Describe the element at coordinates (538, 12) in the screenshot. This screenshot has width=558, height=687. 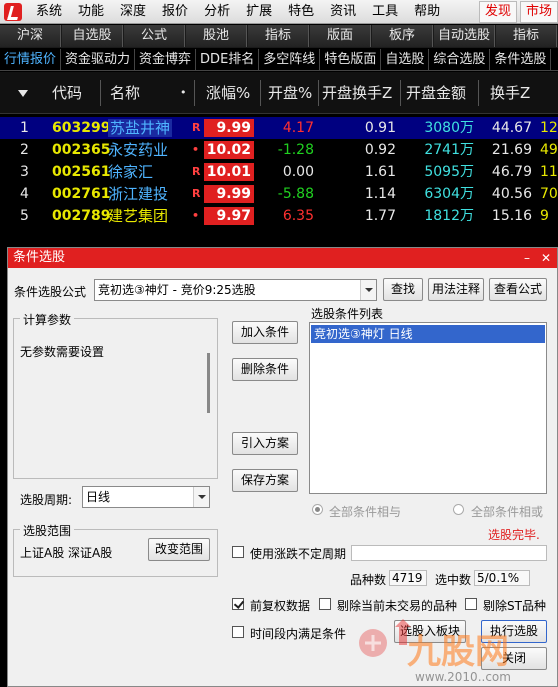
I see `market-button: 市场` at that location.